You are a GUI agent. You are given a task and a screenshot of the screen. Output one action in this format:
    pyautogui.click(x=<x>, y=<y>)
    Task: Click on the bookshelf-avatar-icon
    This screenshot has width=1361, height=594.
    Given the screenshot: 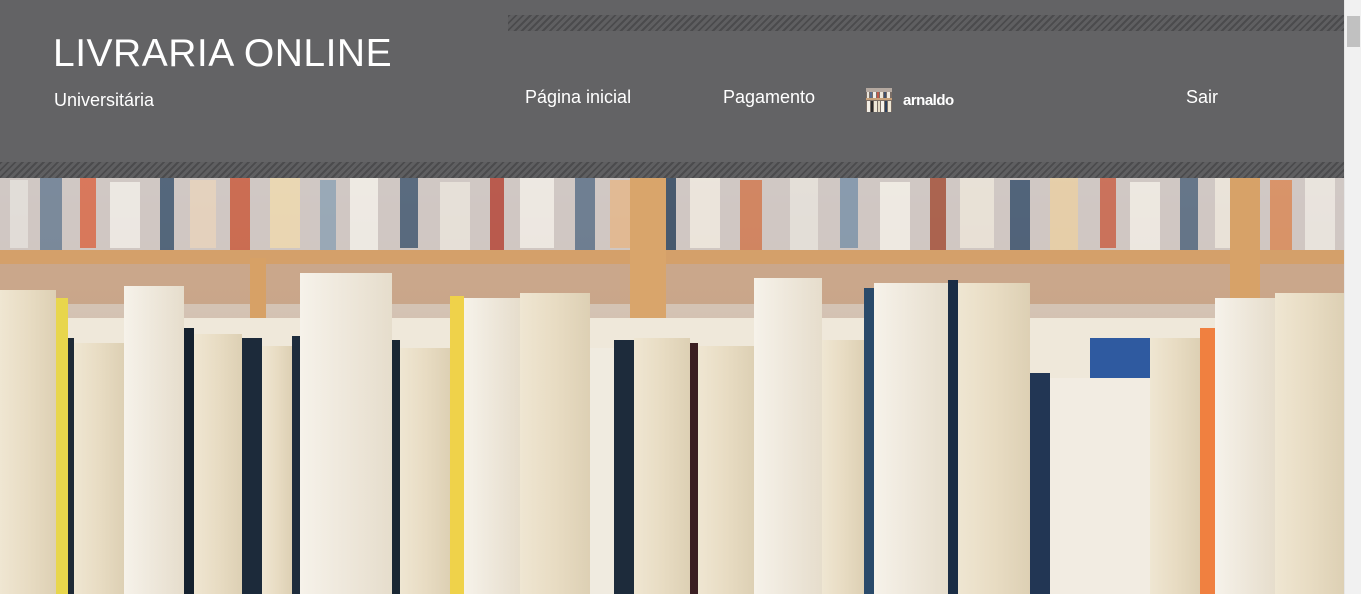 What is the action you would take?
    pyautogui.click(x=879, y=100)
    